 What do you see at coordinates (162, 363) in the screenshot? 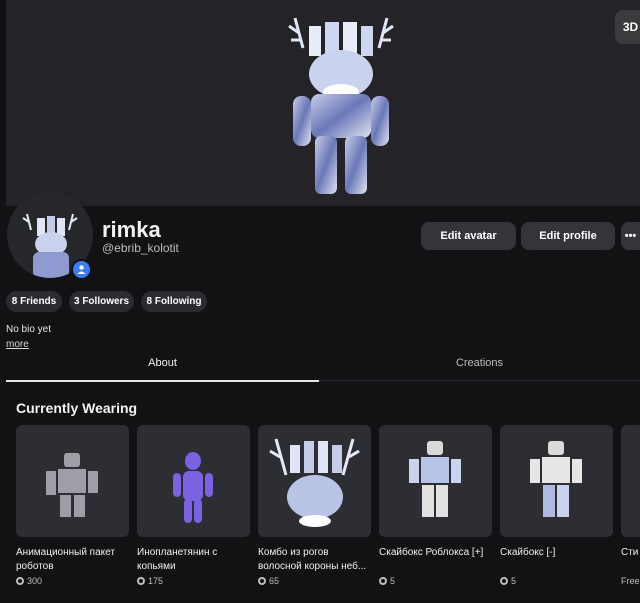
I see `tab-about: About` at bounding box center [162, 363].